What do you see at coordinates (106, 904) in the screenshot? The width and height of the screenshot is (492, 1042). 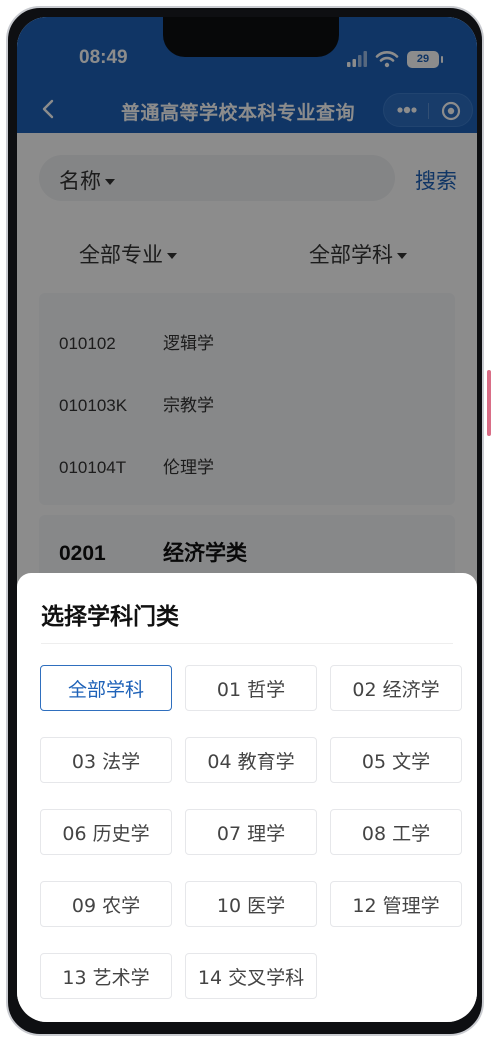 I see `discipline-option: 09 农学` at bounding box center [106, 904].